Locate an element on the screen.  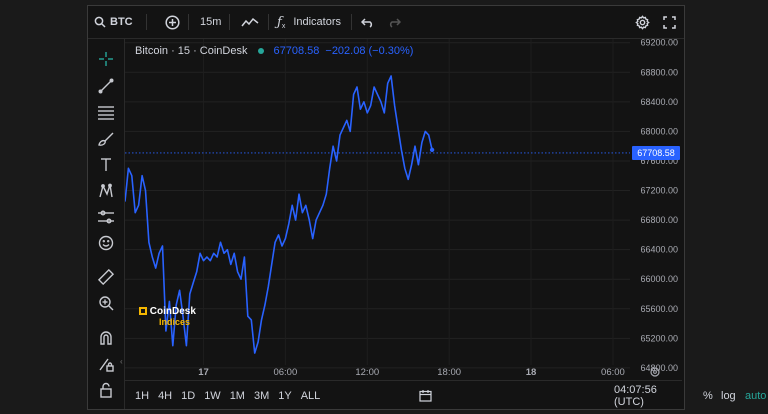
fullscreen-icon is located at coordinates (669, 22).